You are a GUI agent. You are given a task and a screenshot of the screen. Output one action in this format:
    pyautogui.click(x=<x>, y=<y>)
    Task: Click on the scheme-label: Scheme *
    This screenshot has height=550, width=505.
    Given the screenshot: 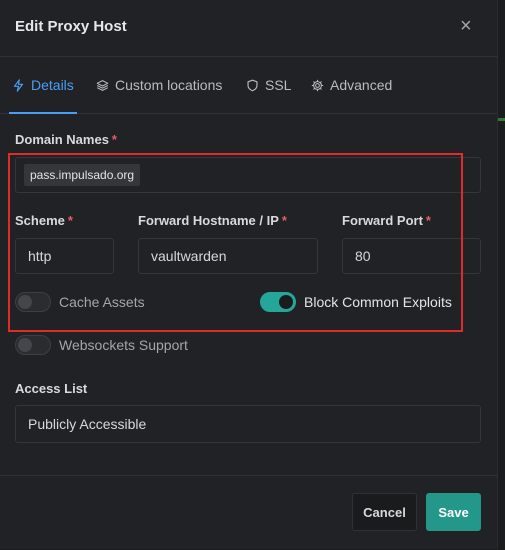 What is the action you would take?
    pyautogui.click(x=44, y=220)
    